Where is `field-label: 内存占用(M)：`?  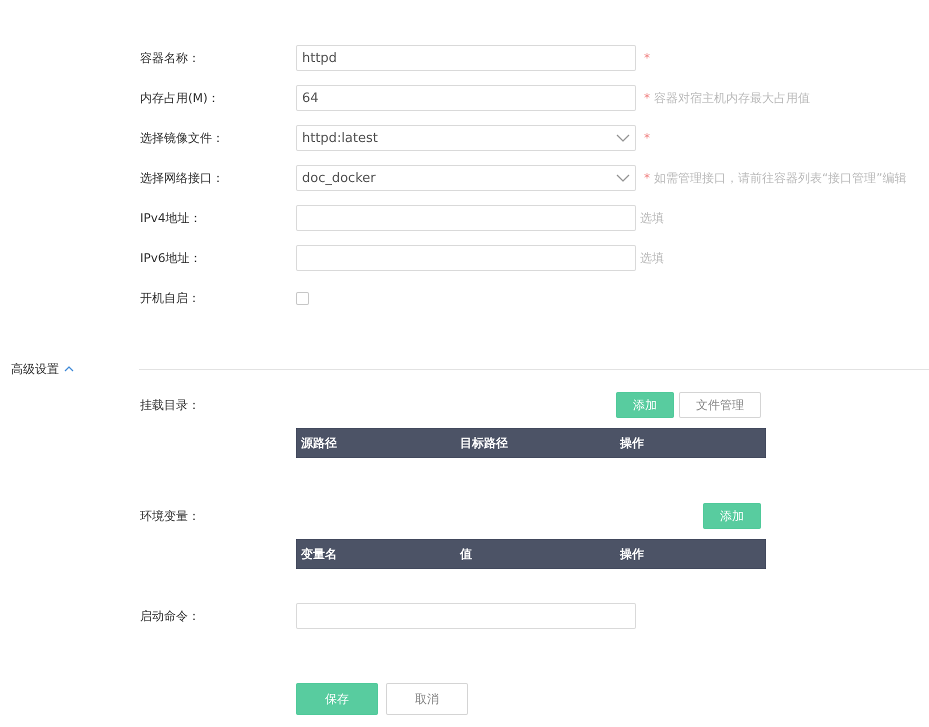 field-label: 内存占用(M)： is located at coordinates (180, 98).